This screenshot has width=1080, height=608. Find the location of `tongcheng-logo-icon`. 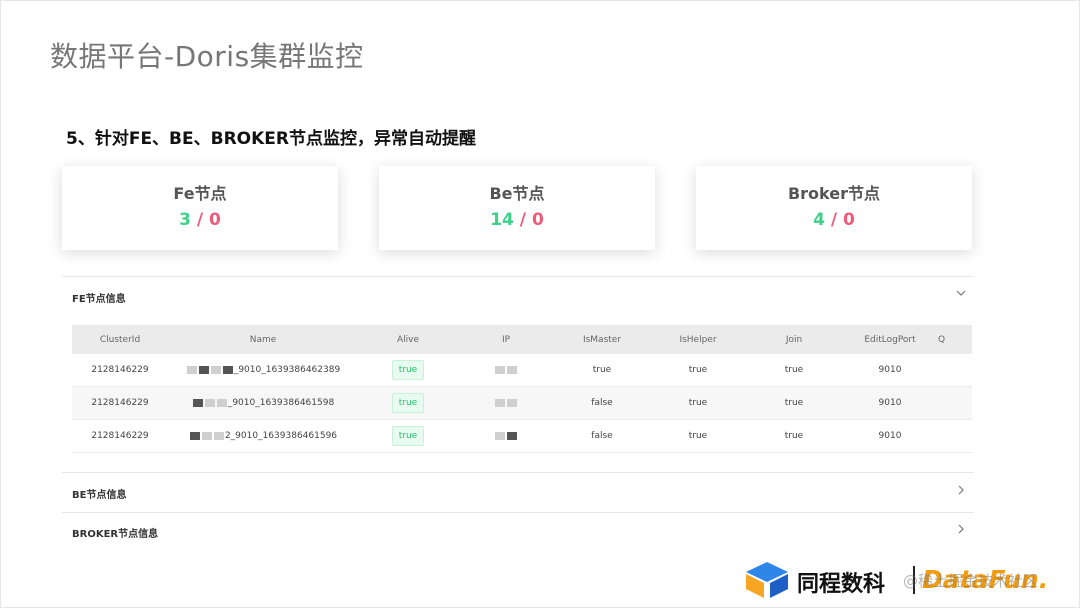

tongcheng-logo-icon is located at coordinates (767, 580).